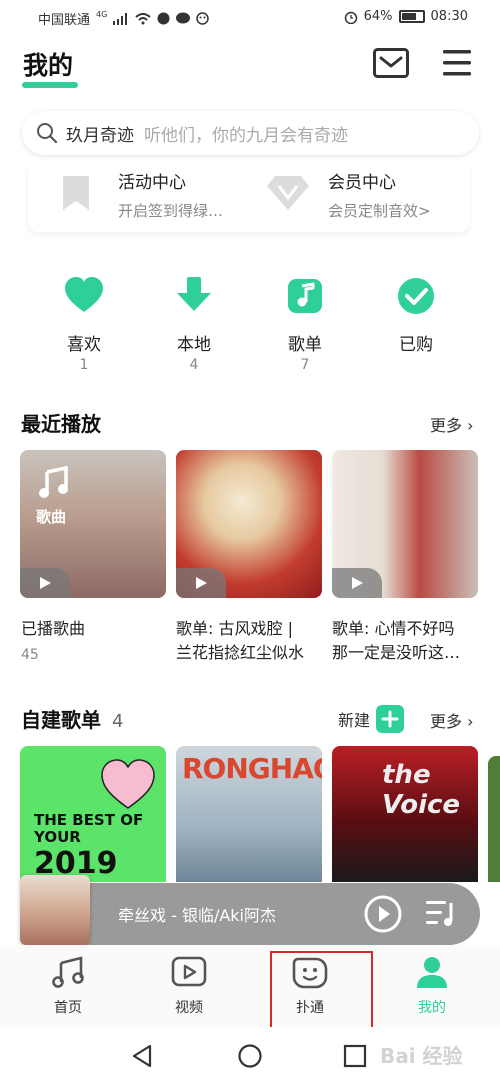  Describe the element at coordinates (371, 719) in the screenshot. I see `new-playlist-button: 新建` at that location.